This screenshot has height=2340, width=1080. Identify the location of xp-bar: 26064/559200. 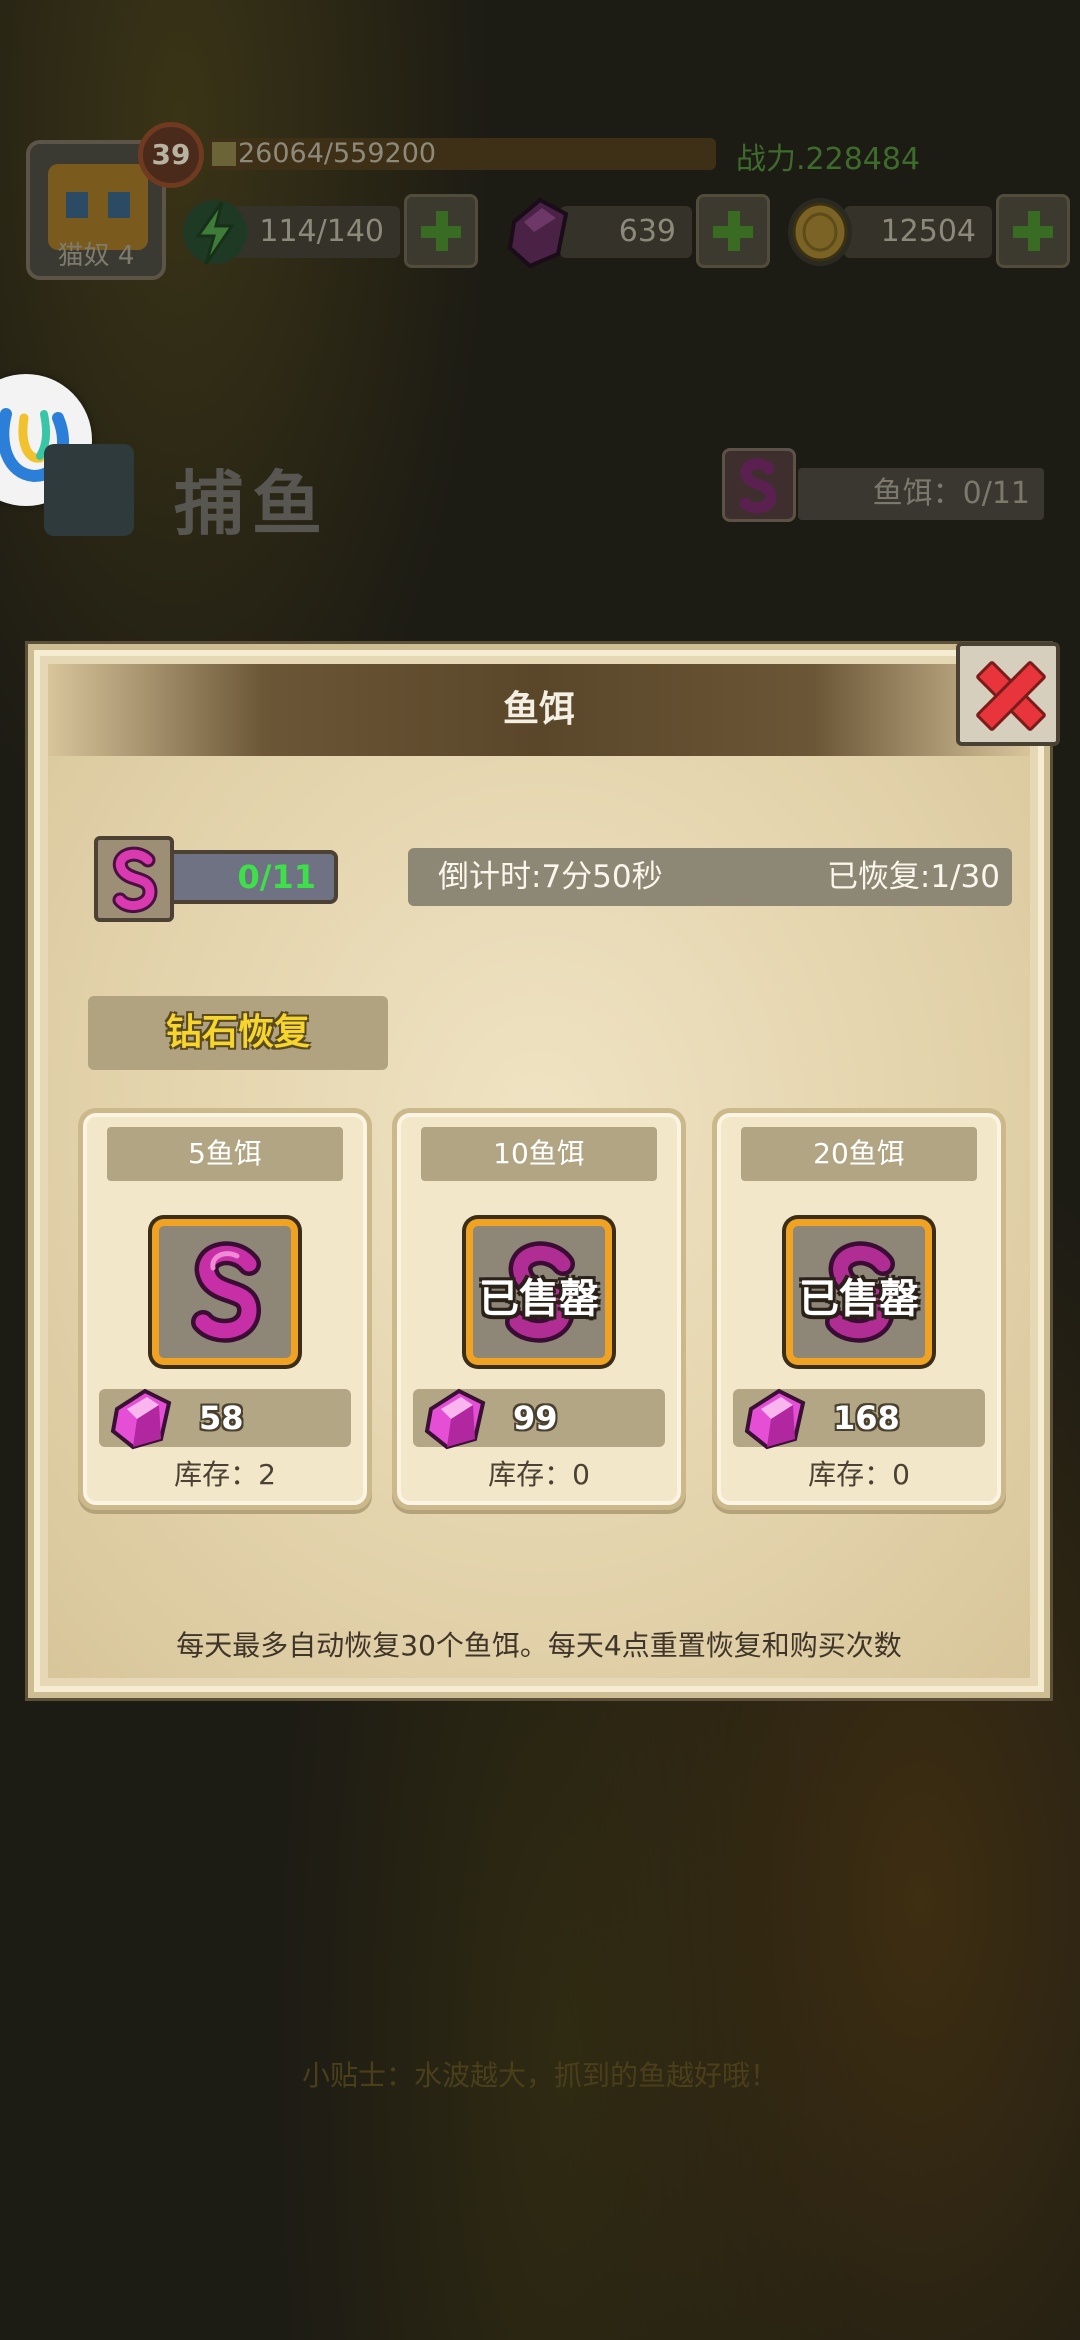
(462, 154).